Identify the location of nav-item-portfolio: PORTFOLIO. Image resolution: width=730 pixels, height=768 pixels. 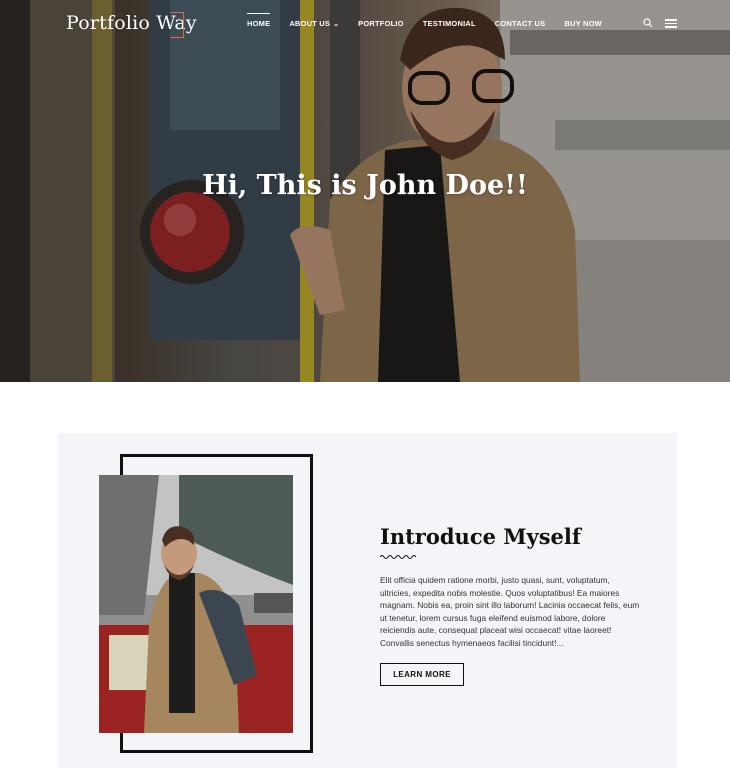
(381, 23).